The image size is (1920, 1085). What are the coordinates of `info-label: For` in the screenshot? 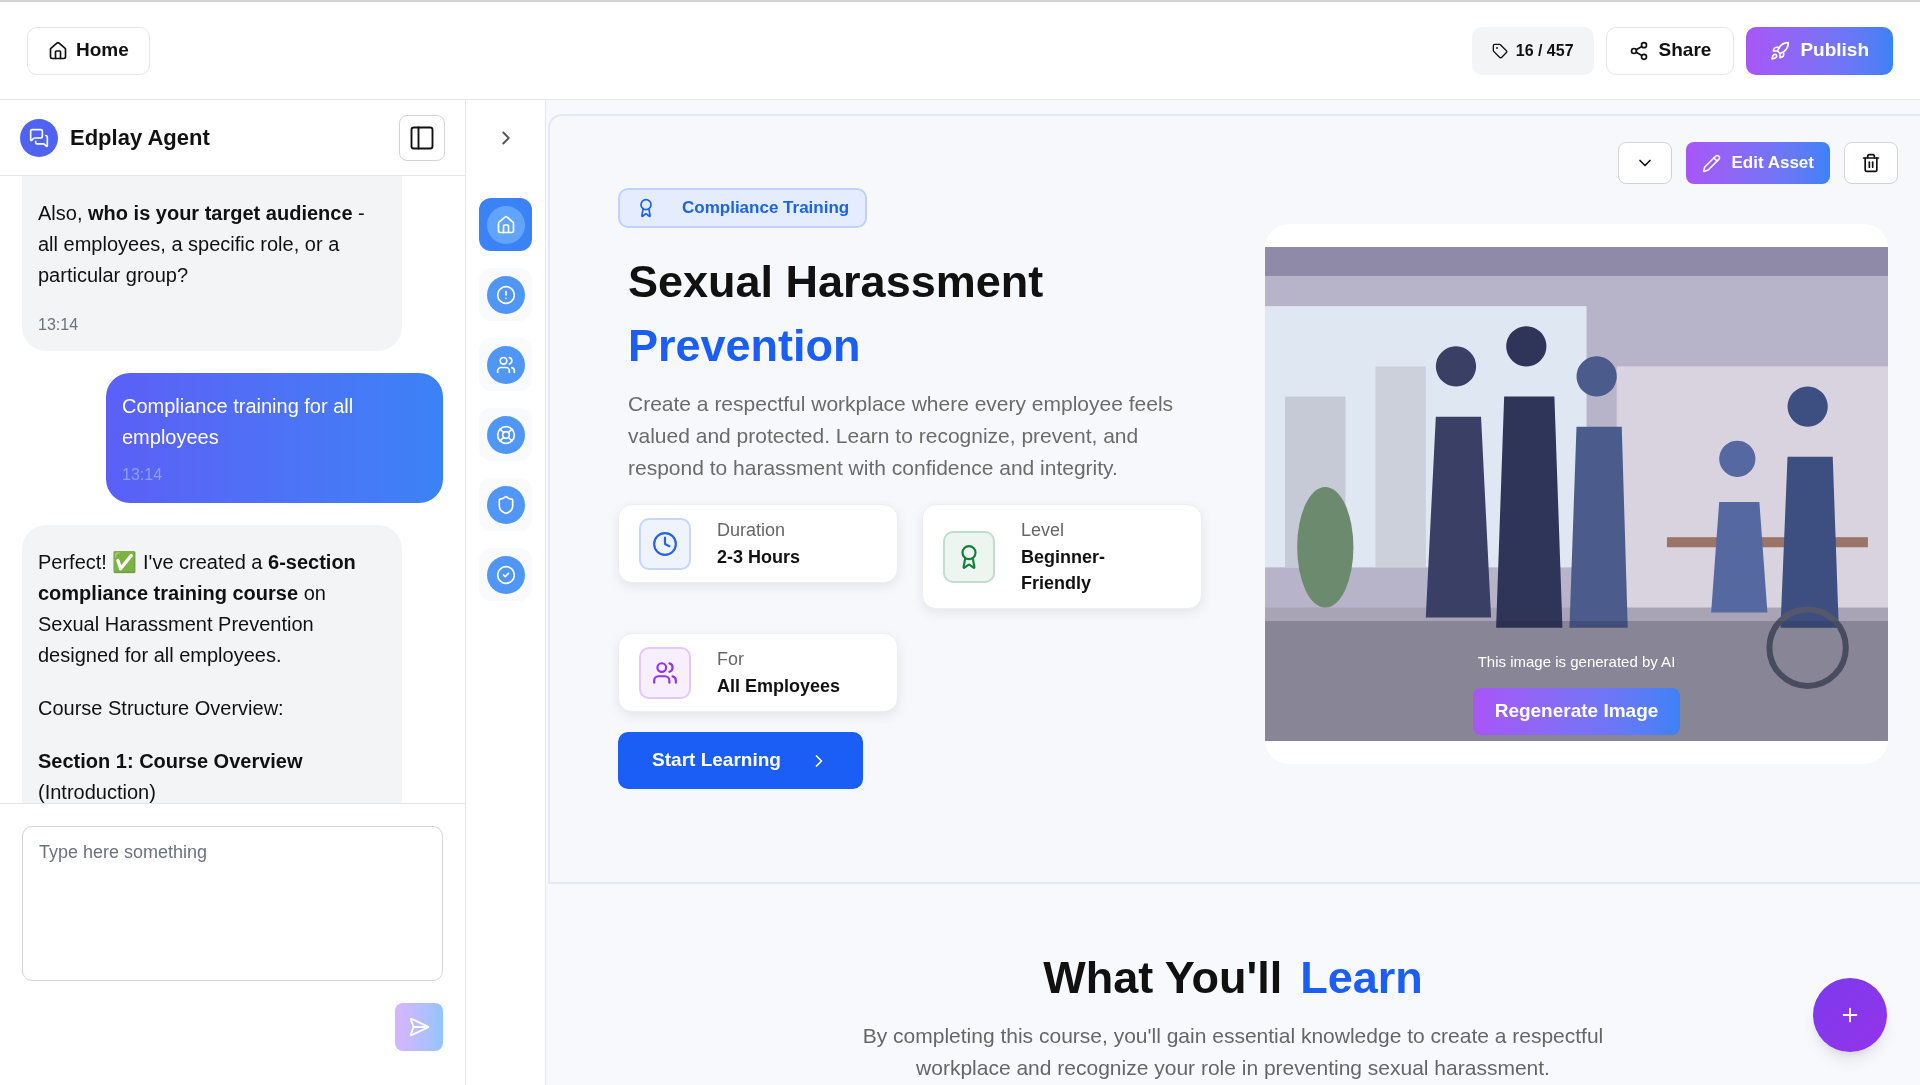 It's located at (731, 659).